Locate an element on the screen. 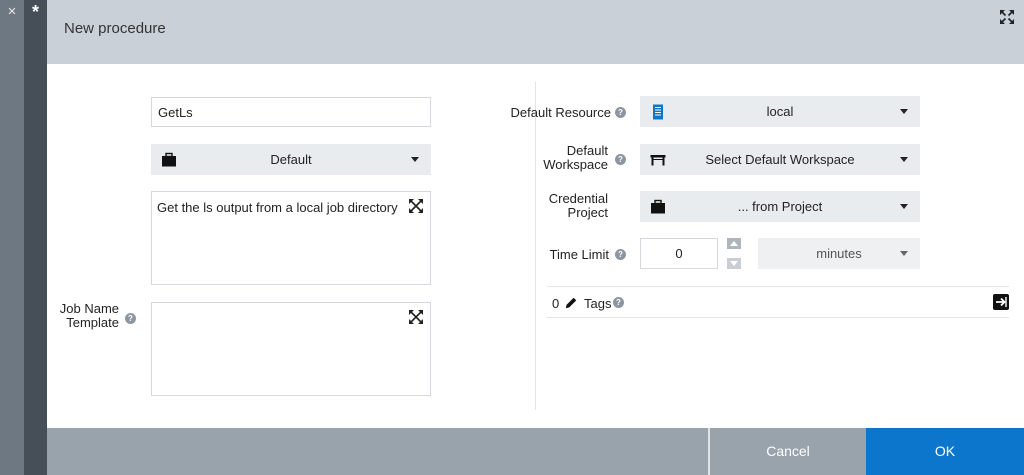  dialog-footer: Cancel OK is located at coordinates (535, 451).